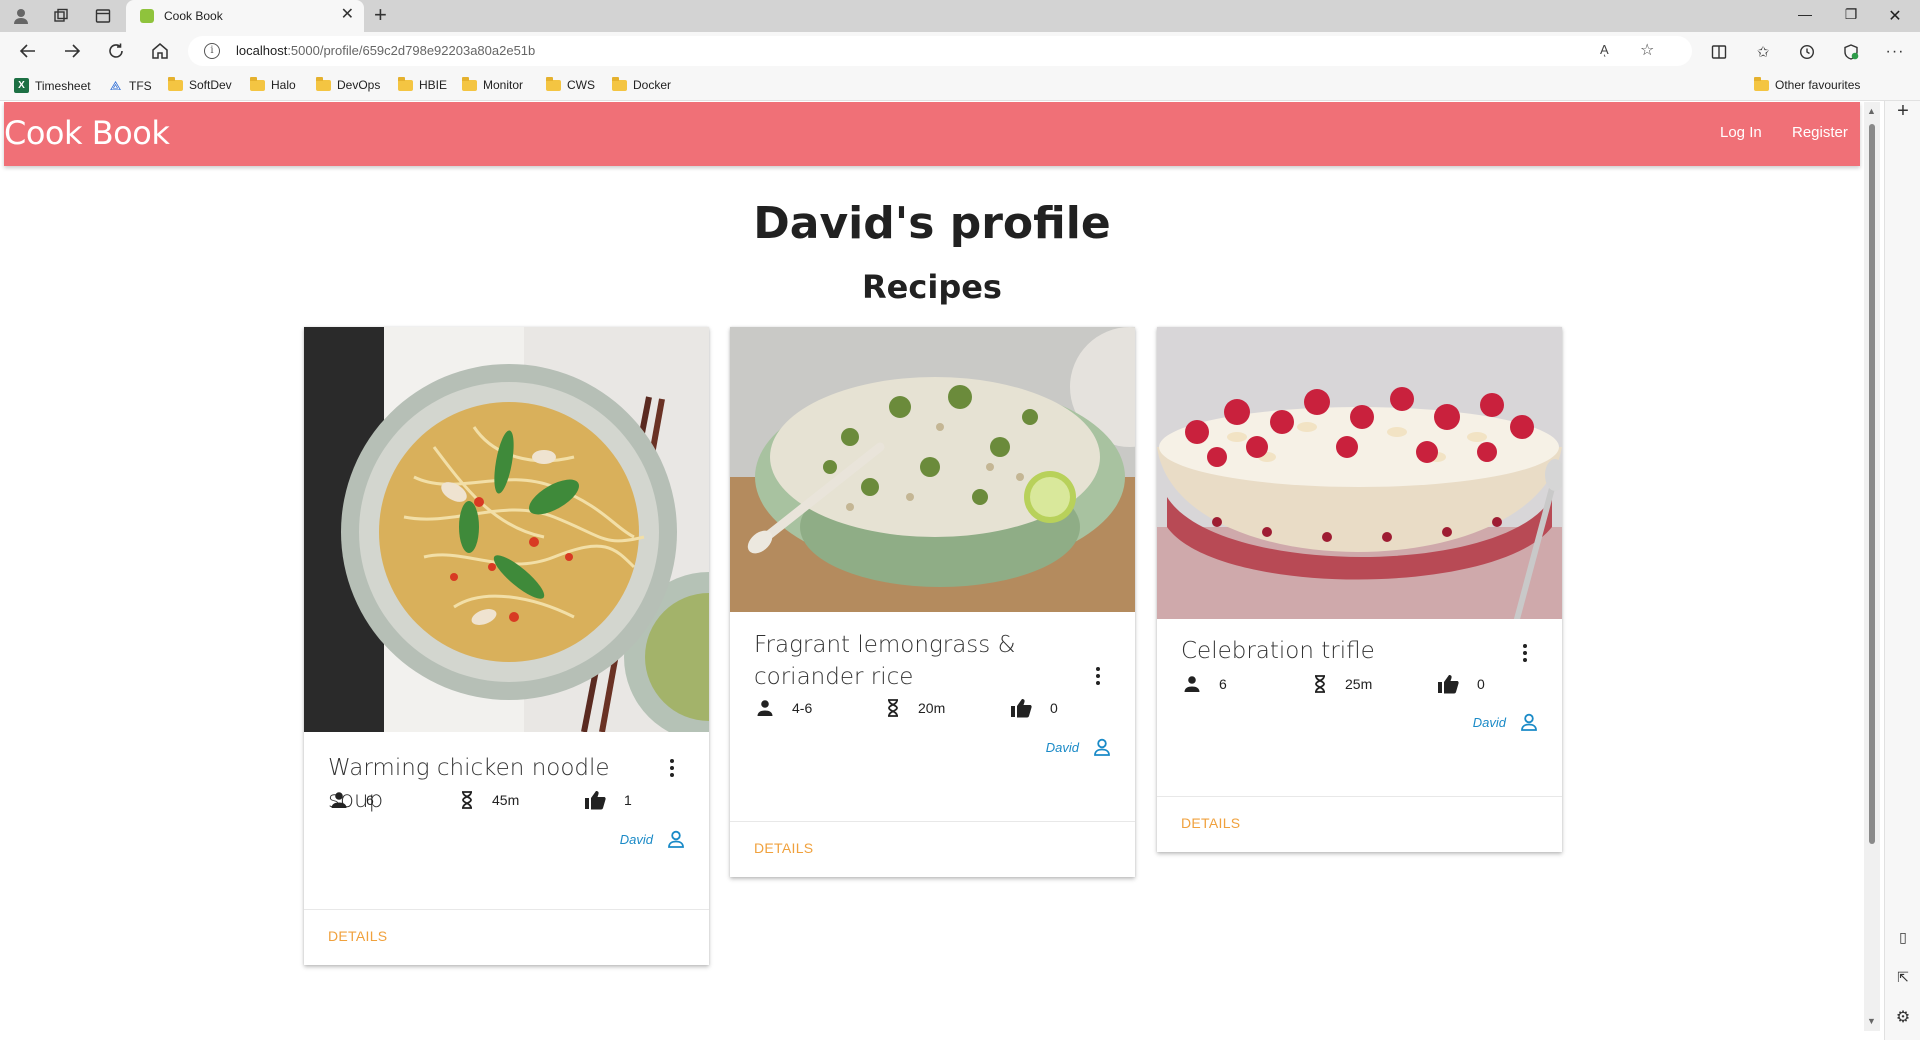 This screenshot has width=1920, height=1040. What do you see at coordinates (608, 800) in the screenshot?
I see `likes: 1` at bounding box center [608, 800].